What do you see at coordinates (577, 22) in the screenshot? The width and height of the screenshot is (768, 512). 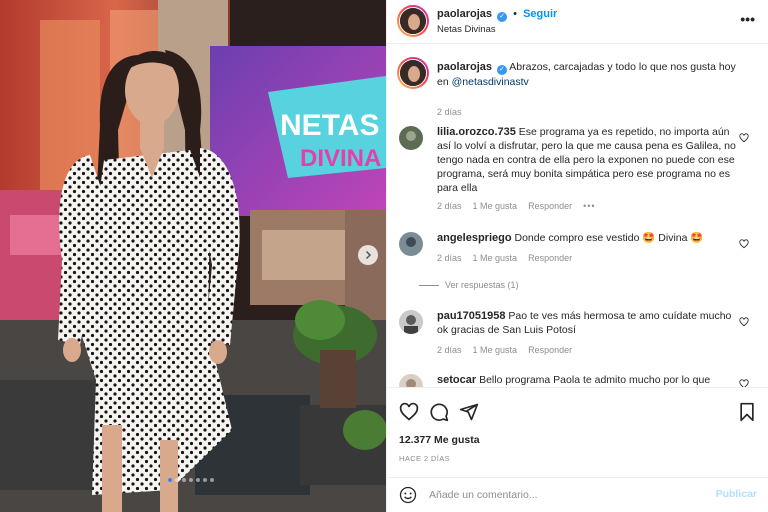 I see `post-header: paolarojas ✓ • Seguir Netas Divinas •••` at bounding box center [577, 22].